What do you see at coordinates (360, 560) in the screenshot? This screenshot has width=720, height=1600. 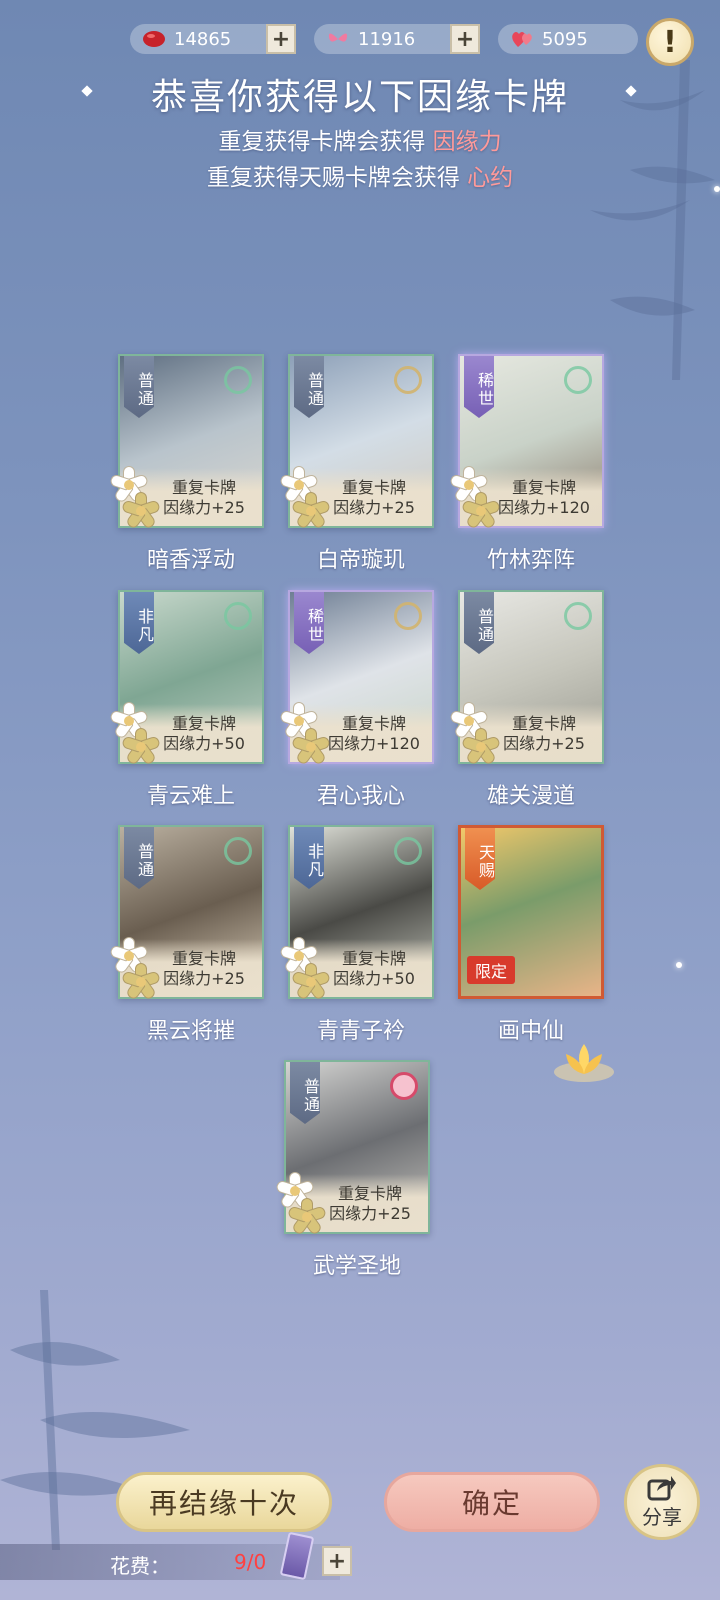 I see `card-name: 白帝璇玑` at bounding box center [360, 560].